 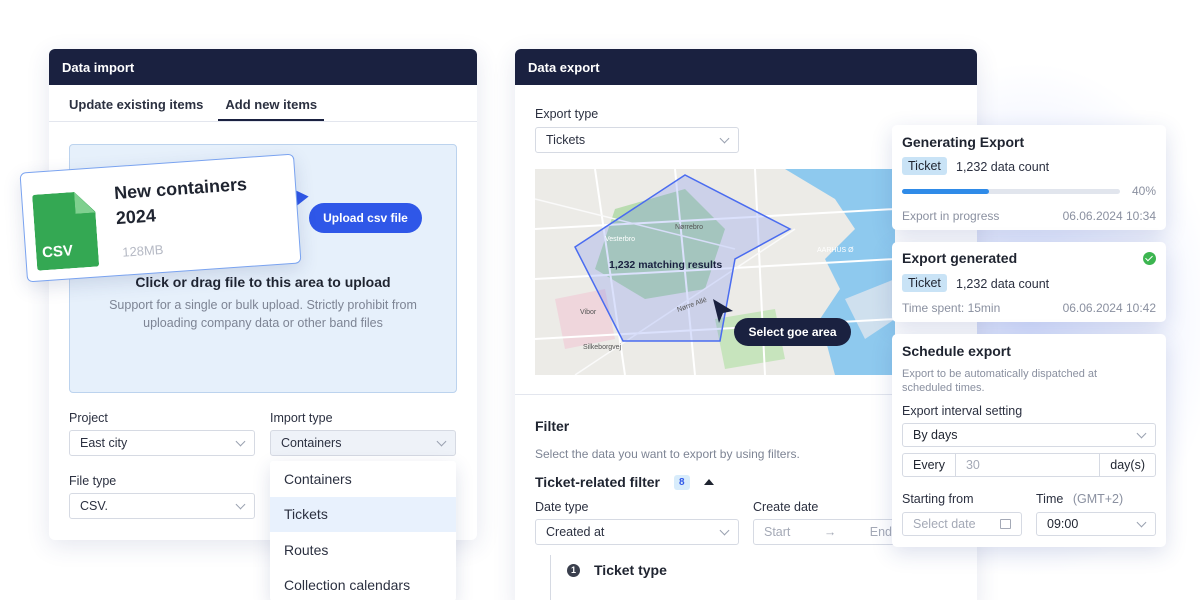 What do you see at coordinates (136, 103) in the screenshot?
I see `tab-update-existing: Update existing items` at bounding box center [136, 103].